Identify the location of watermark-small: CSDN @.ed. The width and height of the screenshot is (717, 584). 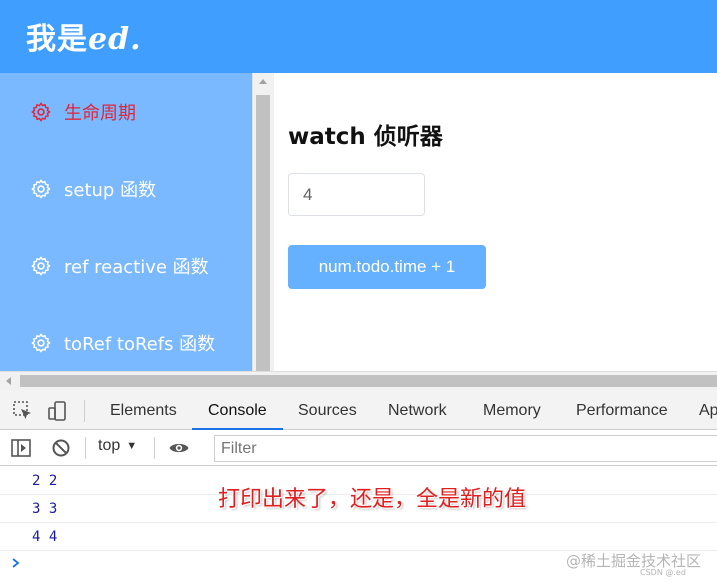
(663, 572).